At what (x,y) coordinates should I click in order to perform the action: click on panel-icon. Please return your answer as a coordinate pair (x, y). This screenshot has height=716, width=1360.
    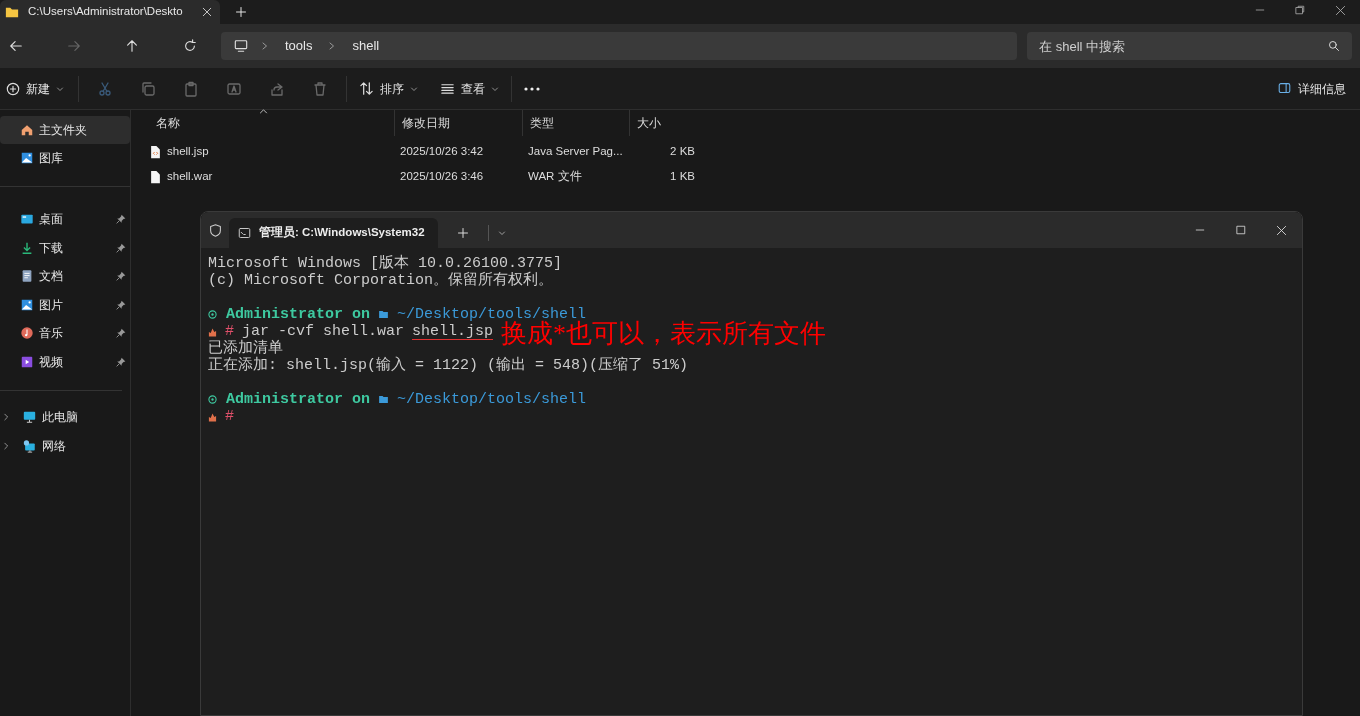
    Looking at the image, I should click on (1284, 88).